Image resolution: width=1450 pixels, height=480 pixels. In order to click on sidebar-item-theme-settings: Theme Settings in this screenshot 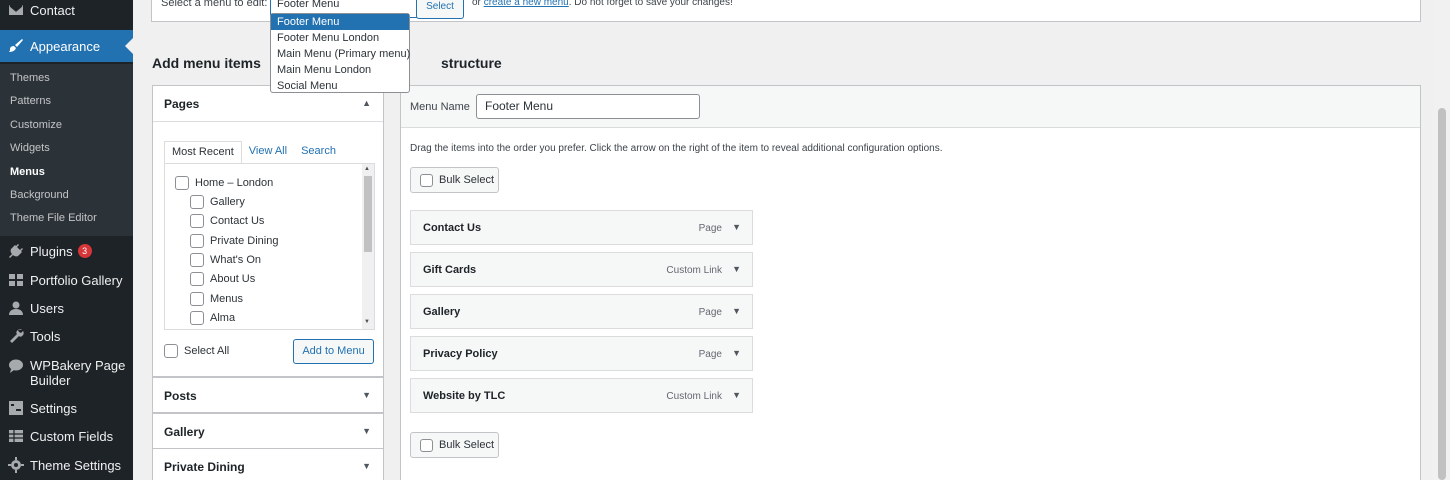, I will do `click(66, 465)`.